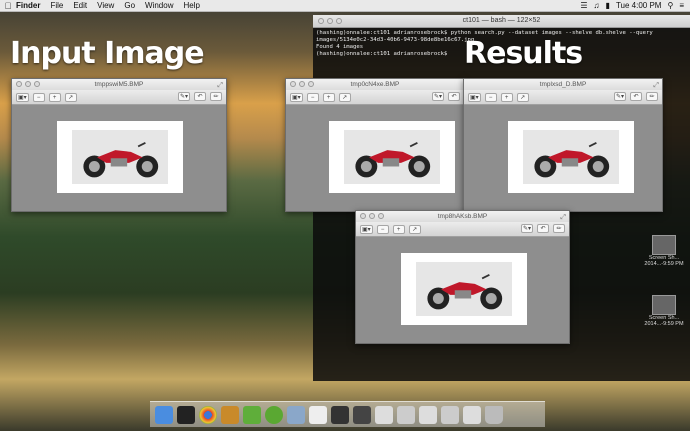 The height and width of the screenshot is (431, 690). What do you see at coordinates (583, 5) in the screenshot?
I see `wifi-icon: ☰` at bounding box center [583, 5].